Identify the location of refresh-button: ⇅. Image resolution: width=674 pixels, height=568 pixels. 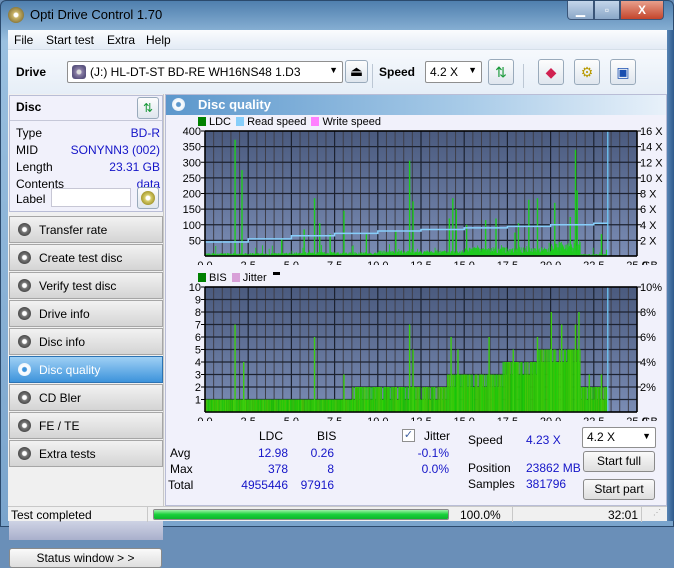
(501, 72).